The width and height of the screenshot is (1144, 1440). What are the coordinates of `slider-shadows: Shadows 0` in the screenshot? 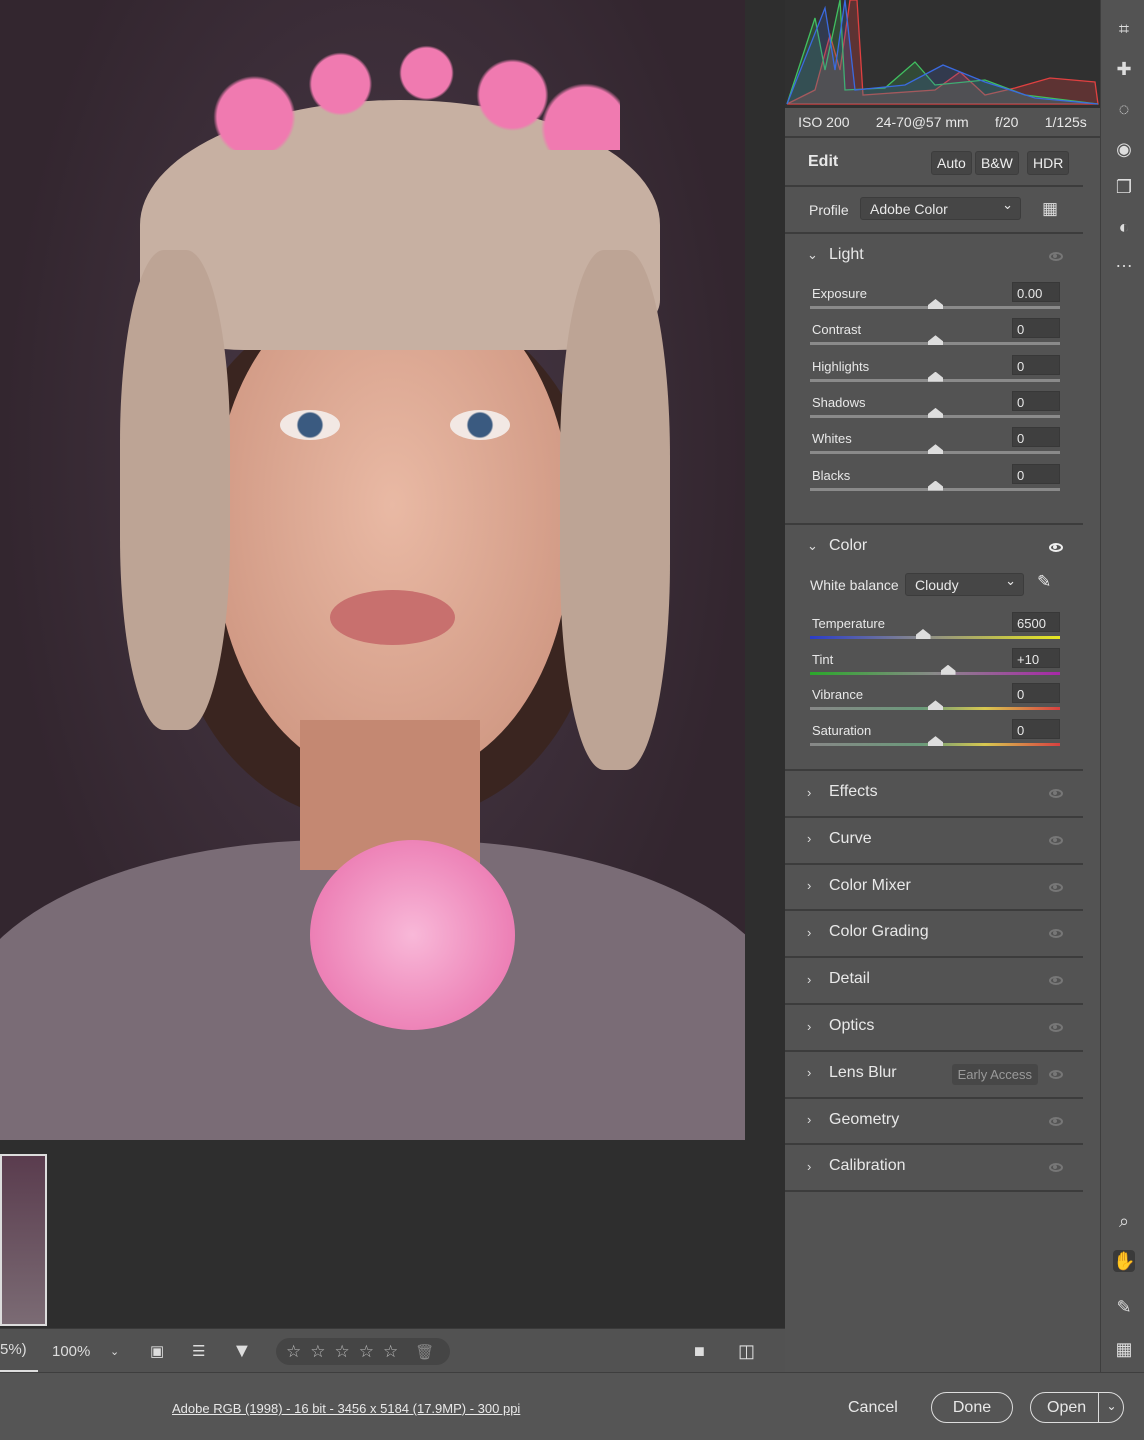 It's located at (935, 408).